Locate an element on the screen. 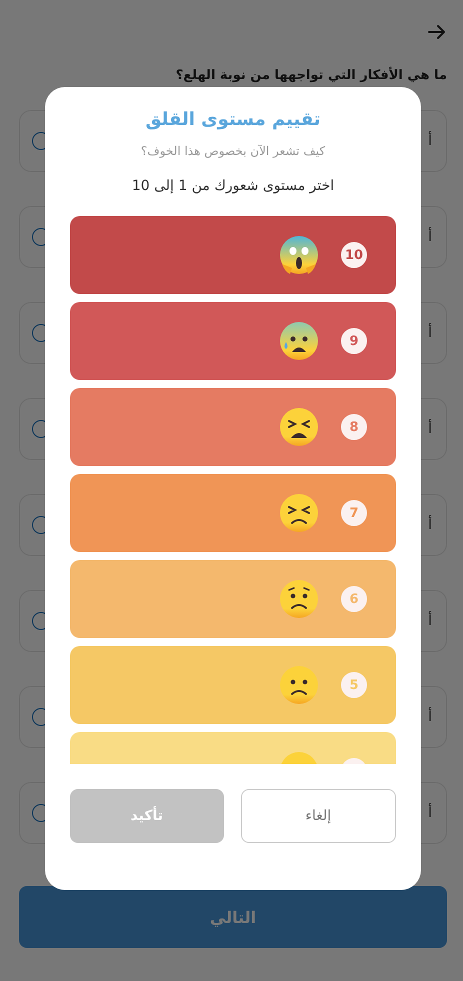 The image size is (463, 981). rating-option: 10 is located at coordinates (233, 255).